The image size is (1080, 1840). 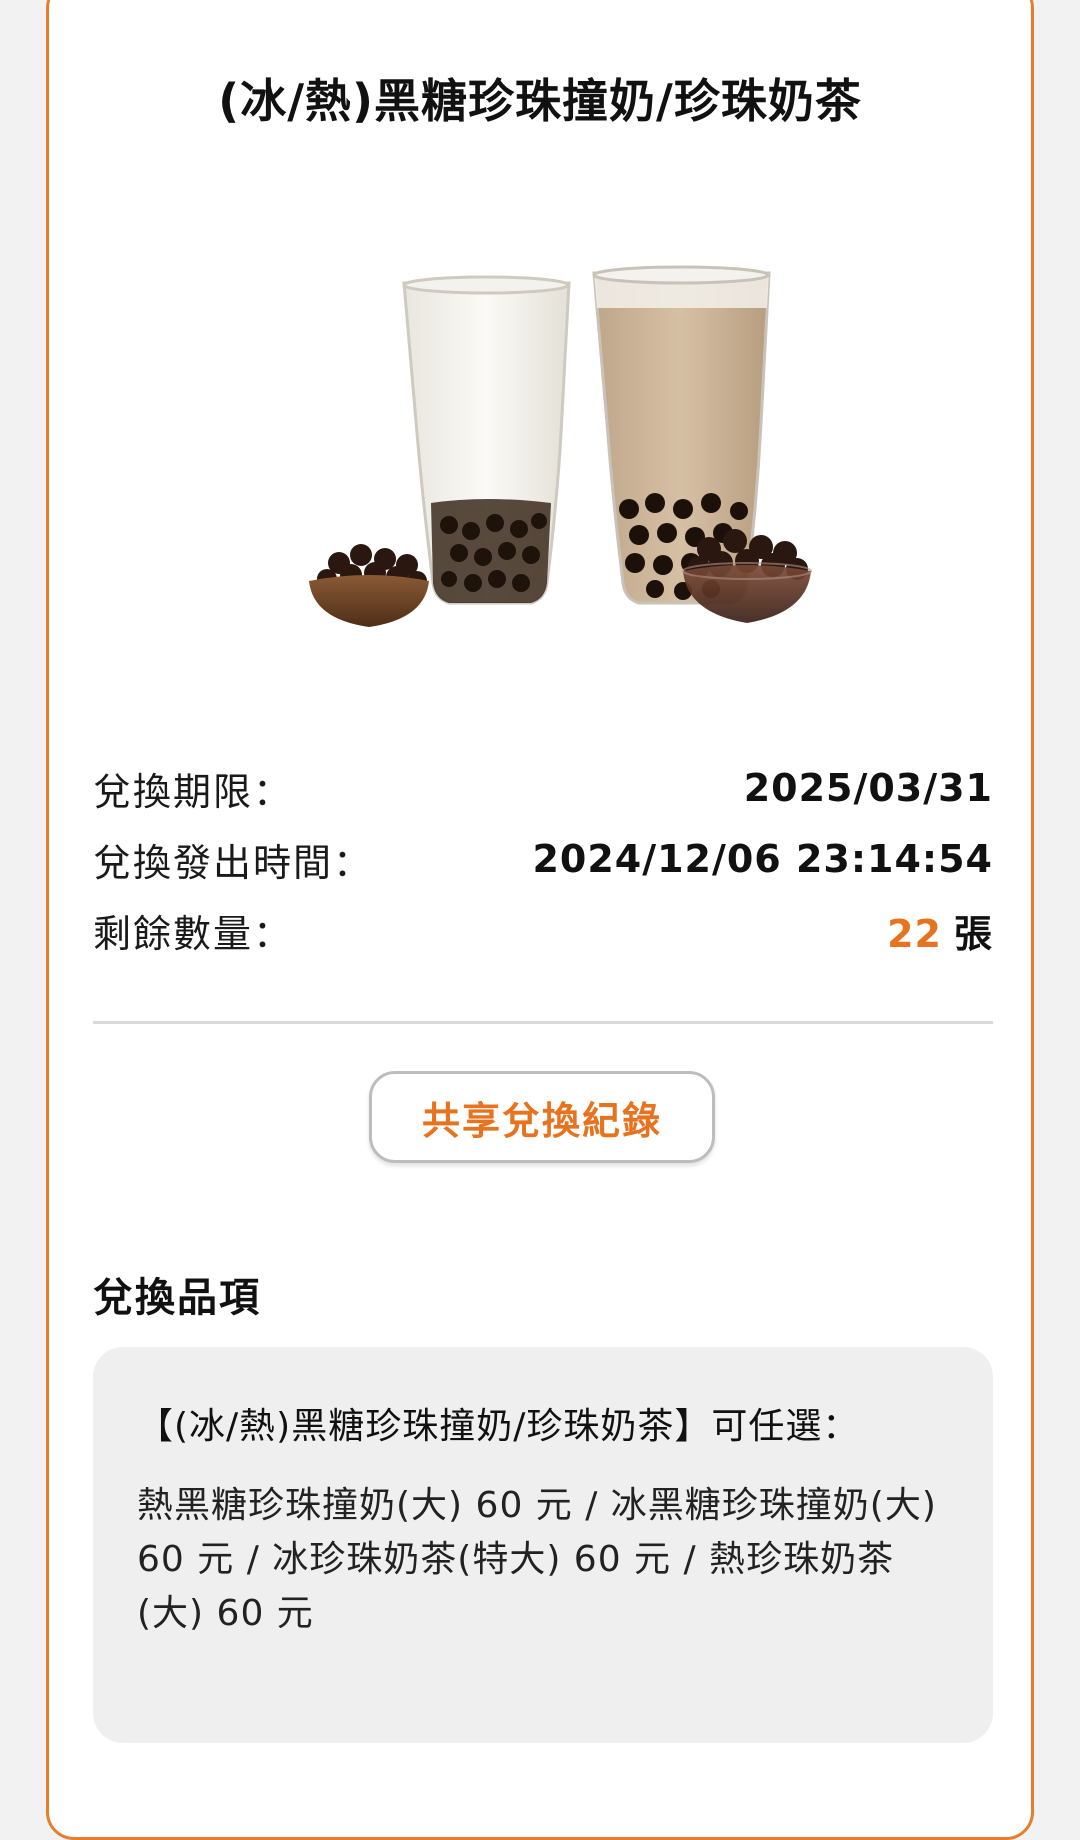 What do you see at coordinates (762, 859) in the screenshot?
I see `issued-value: 2024/12/06 23:14:54` at bounding box center [762, 859].